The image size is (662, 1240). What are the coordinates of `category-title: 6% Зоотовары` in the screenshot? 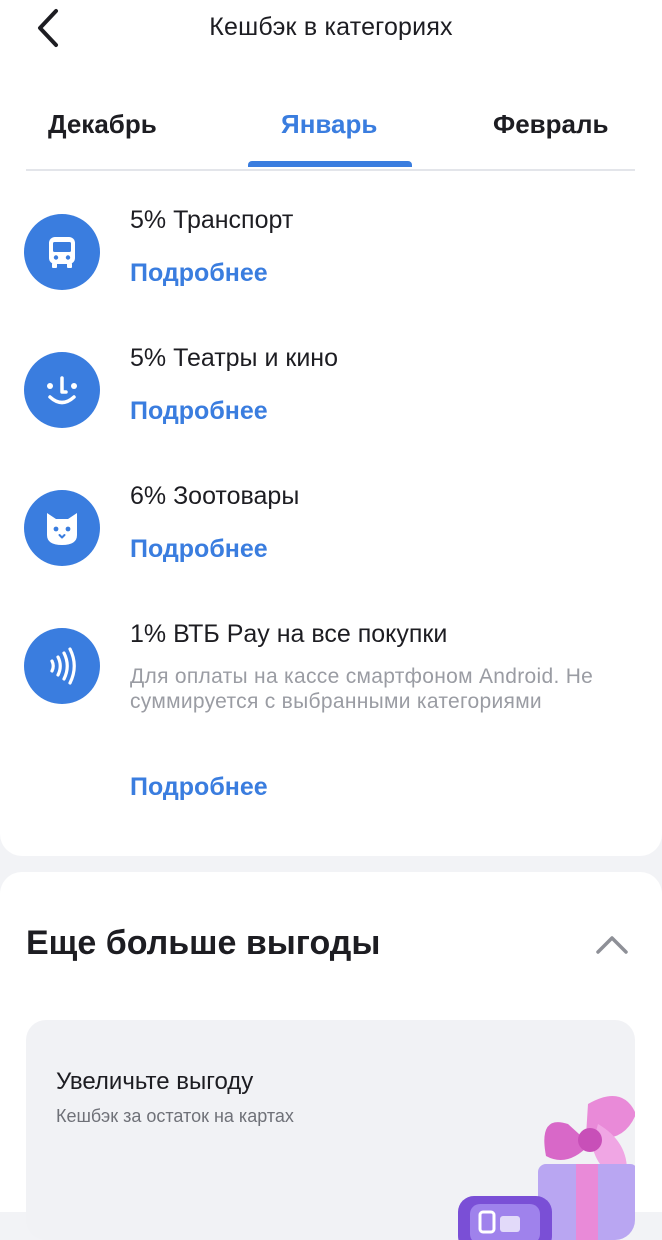 It's located at (215, 496).